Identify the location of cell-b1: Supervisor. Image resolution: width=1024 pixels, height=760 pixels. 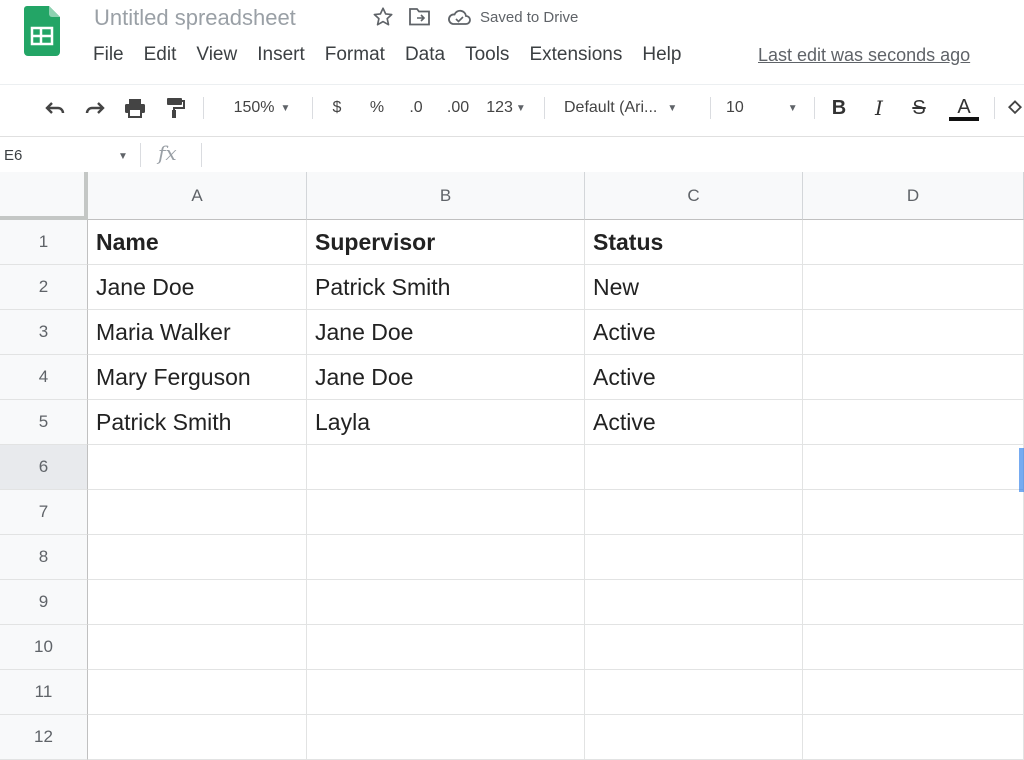
(446, 242).